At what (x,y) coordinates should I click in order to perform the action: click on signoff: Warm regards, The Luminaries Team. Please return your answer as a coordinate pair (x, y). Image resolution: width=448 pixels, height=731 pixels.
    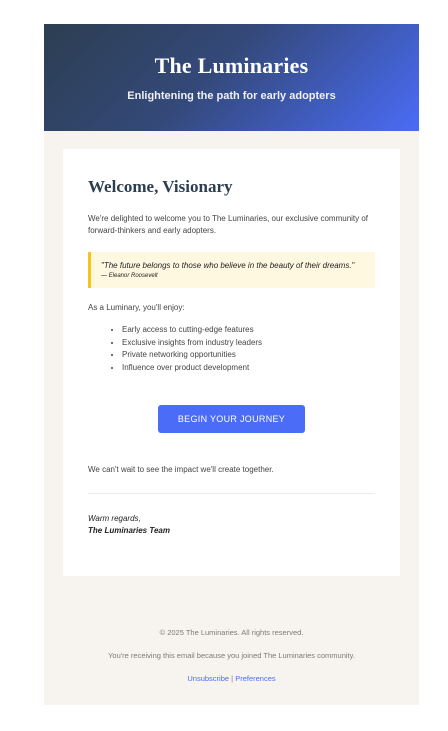
    Looking at the image, I should click on (231, 525).